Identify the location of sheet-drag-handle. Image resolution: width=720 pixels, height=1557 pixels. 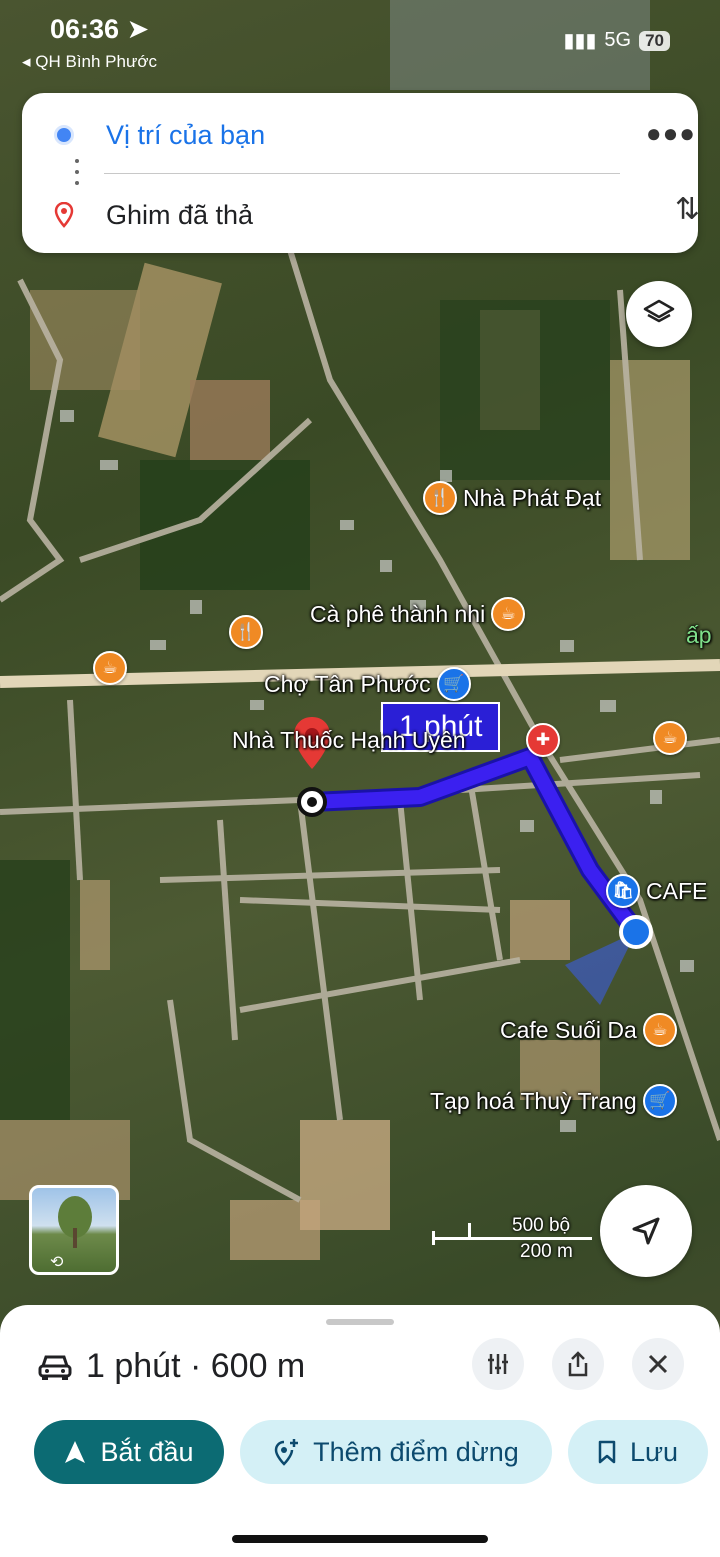
(360, 1322).